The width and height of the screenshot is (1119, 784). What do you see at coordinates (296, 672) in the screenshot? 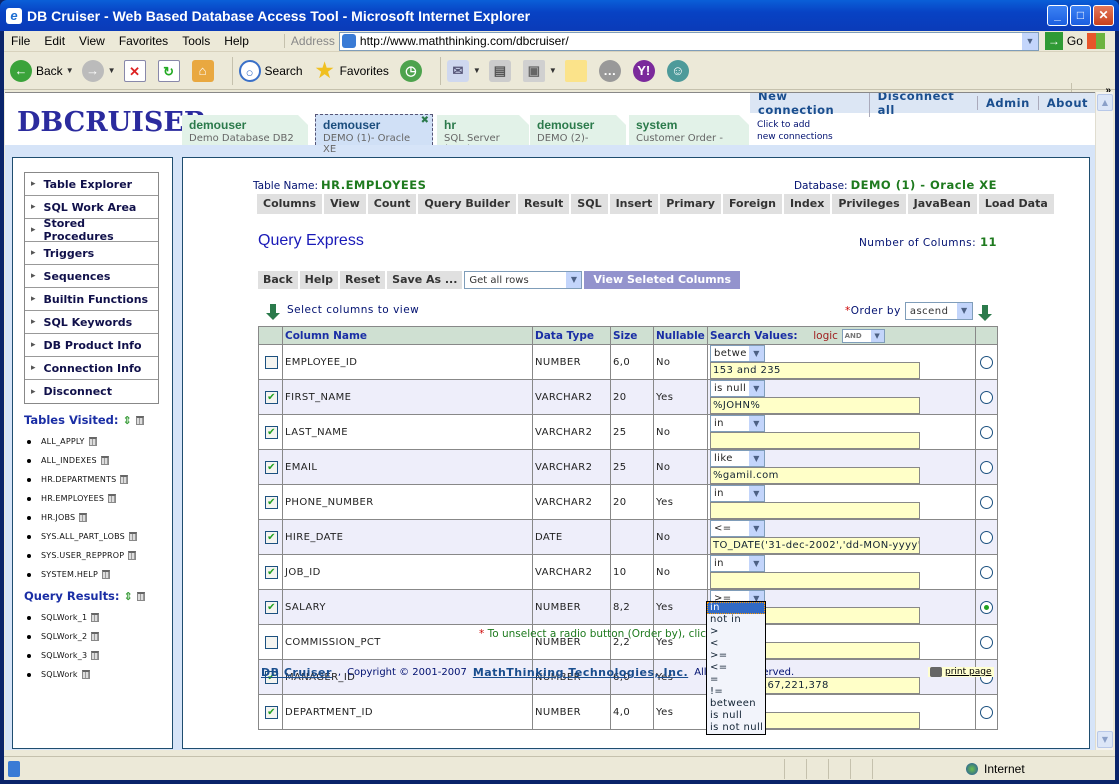
I see `dbcruiser-link: DB Cruiser` at bounding box center [296, 672].